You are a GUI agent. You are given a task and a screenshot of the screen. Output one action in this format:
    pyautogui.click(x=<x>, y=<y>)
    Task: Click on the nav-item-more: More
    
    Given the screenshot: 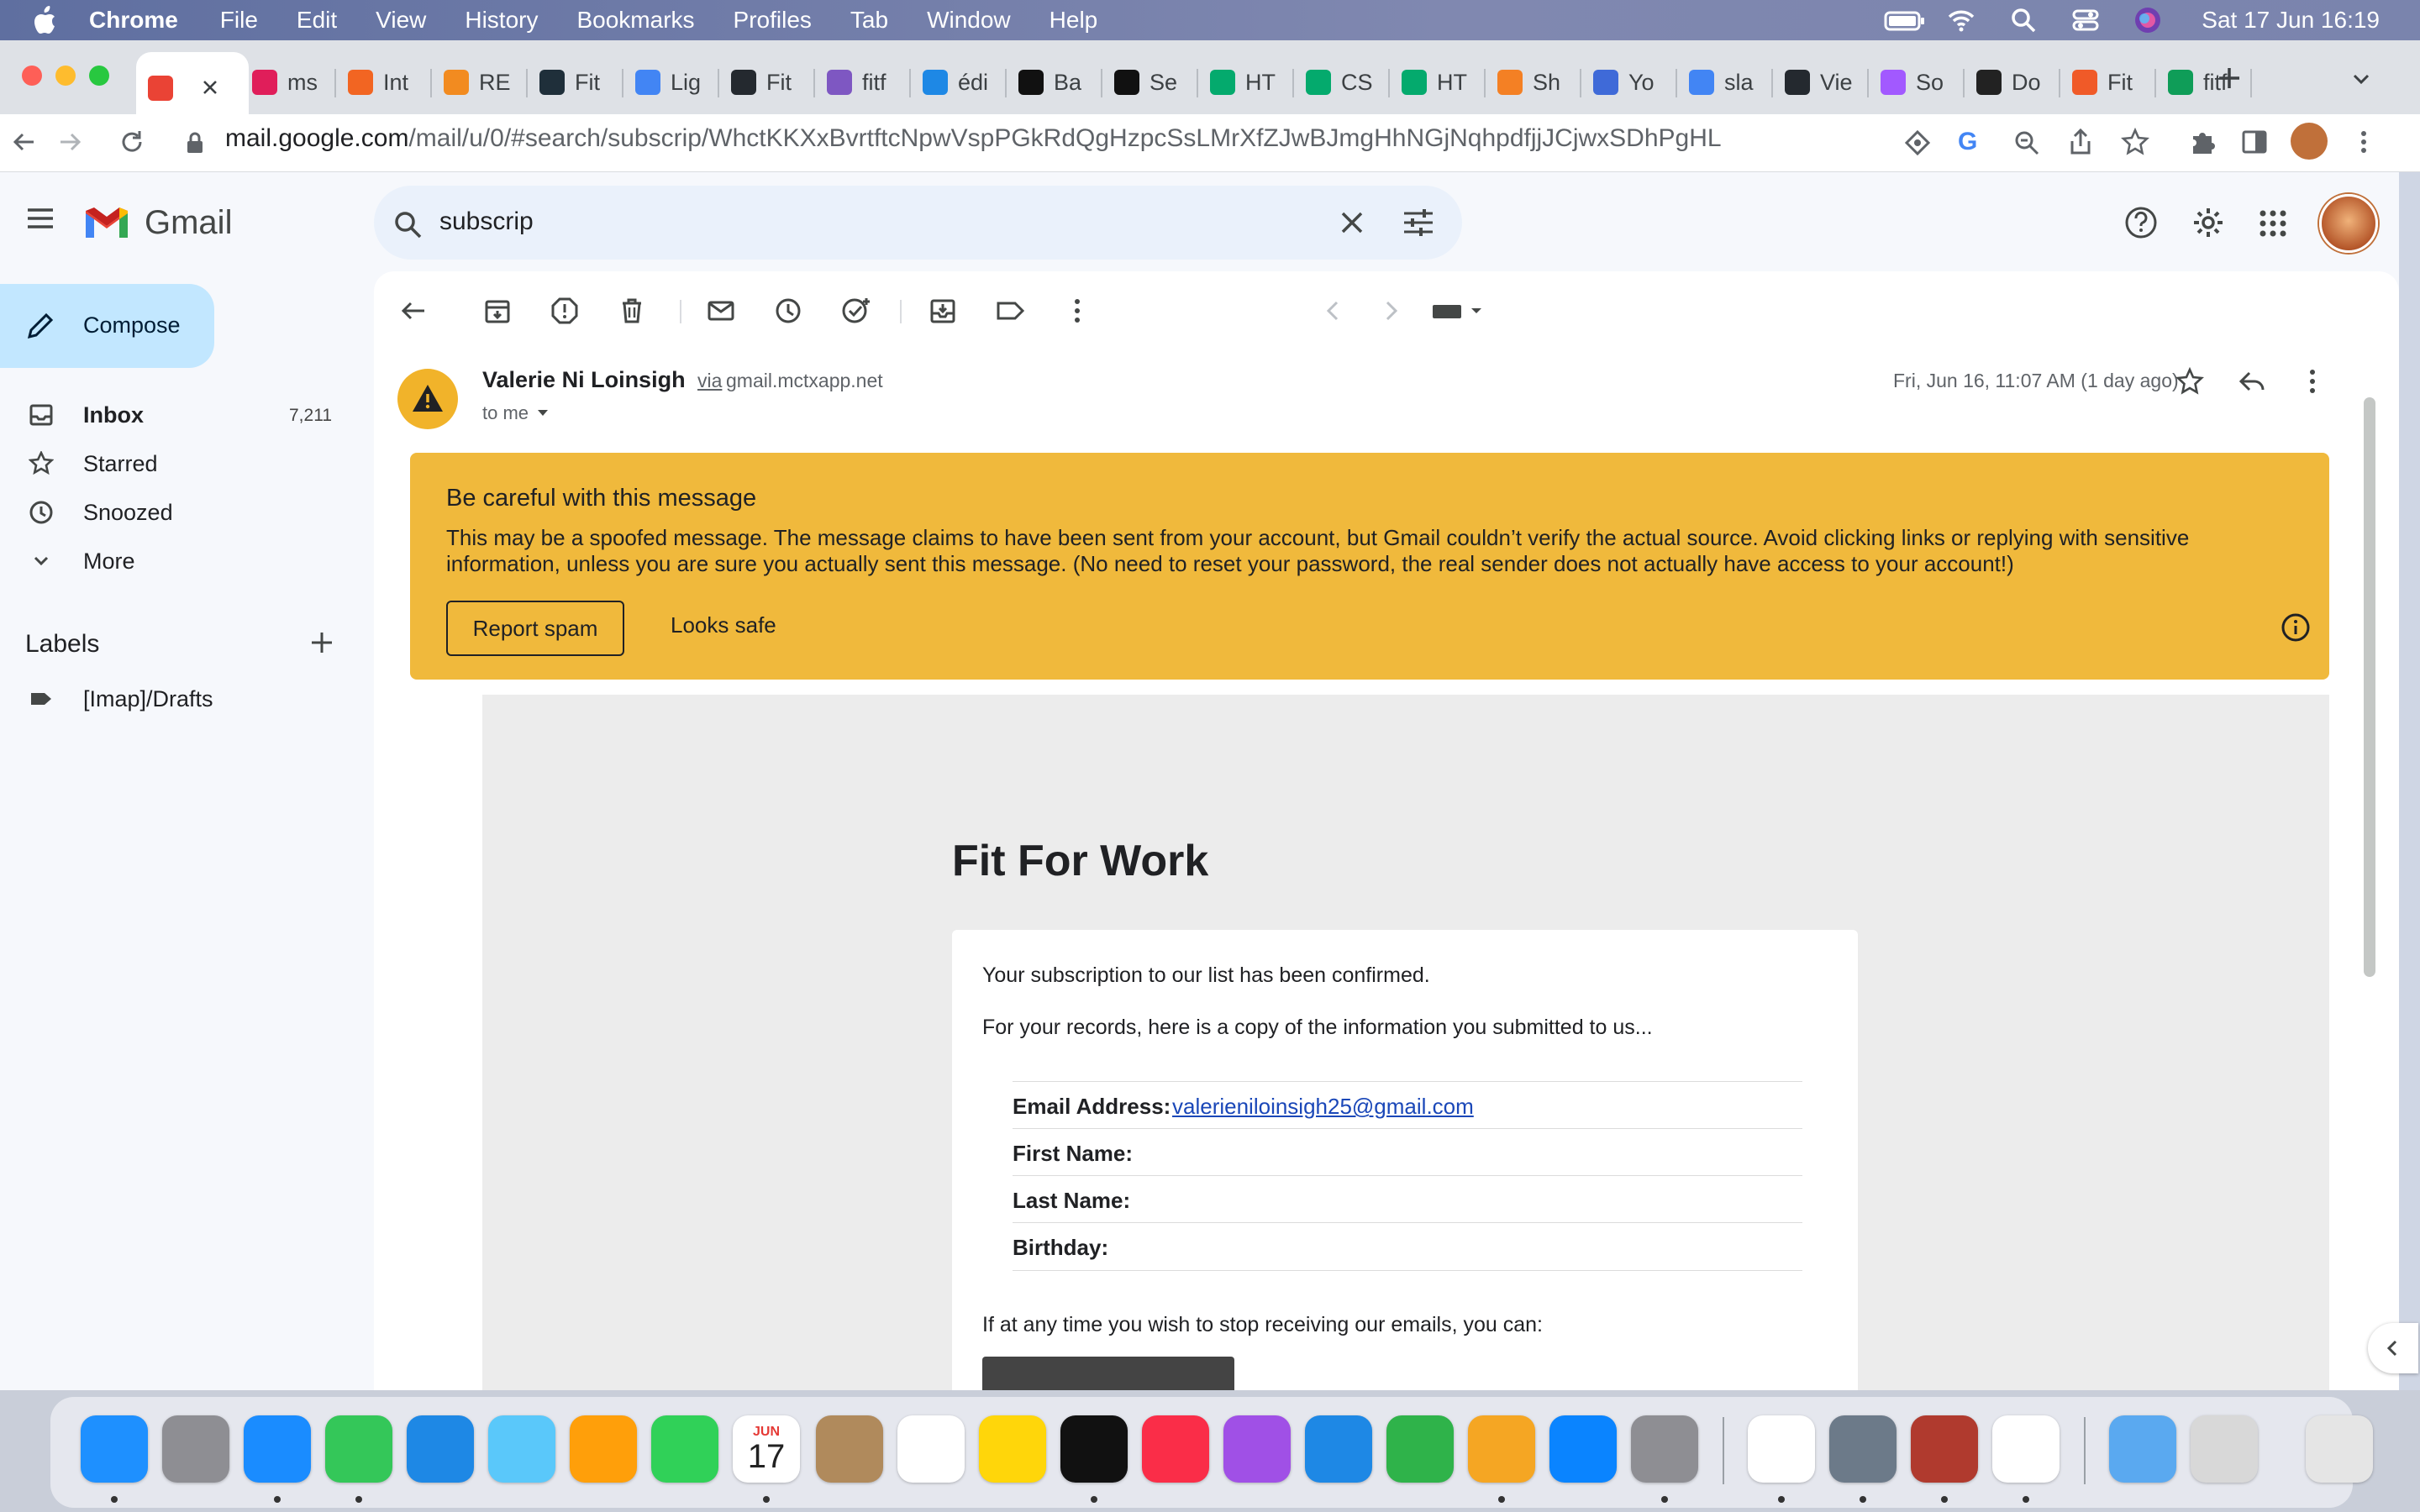 What is the action you would take?
    pyautogui.click(x=176, y=561)
    